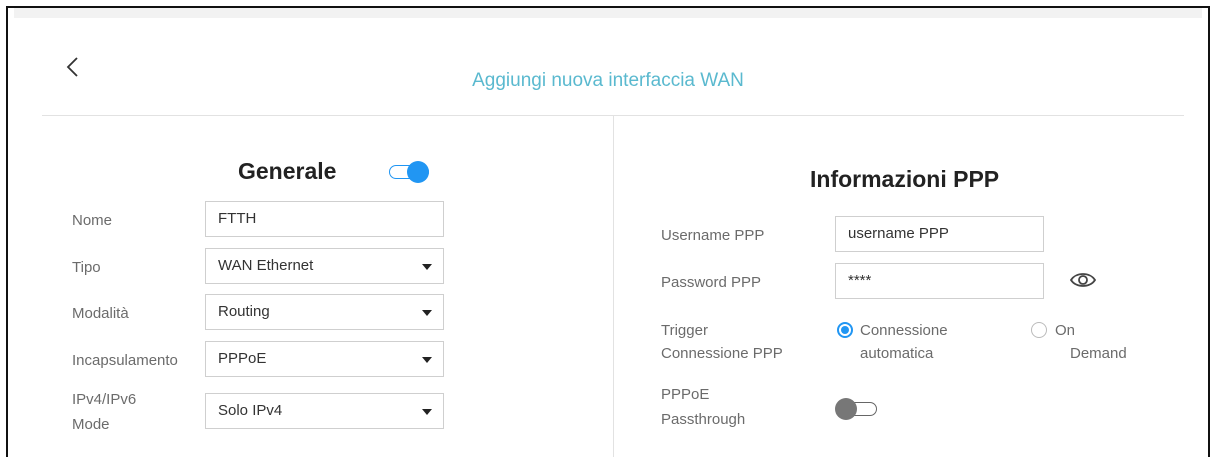 Image resolution: width=1216 pixels, height=457 pixels. I want to click on ip-mode-select-value: Solo IPv4, so click(250, 410).